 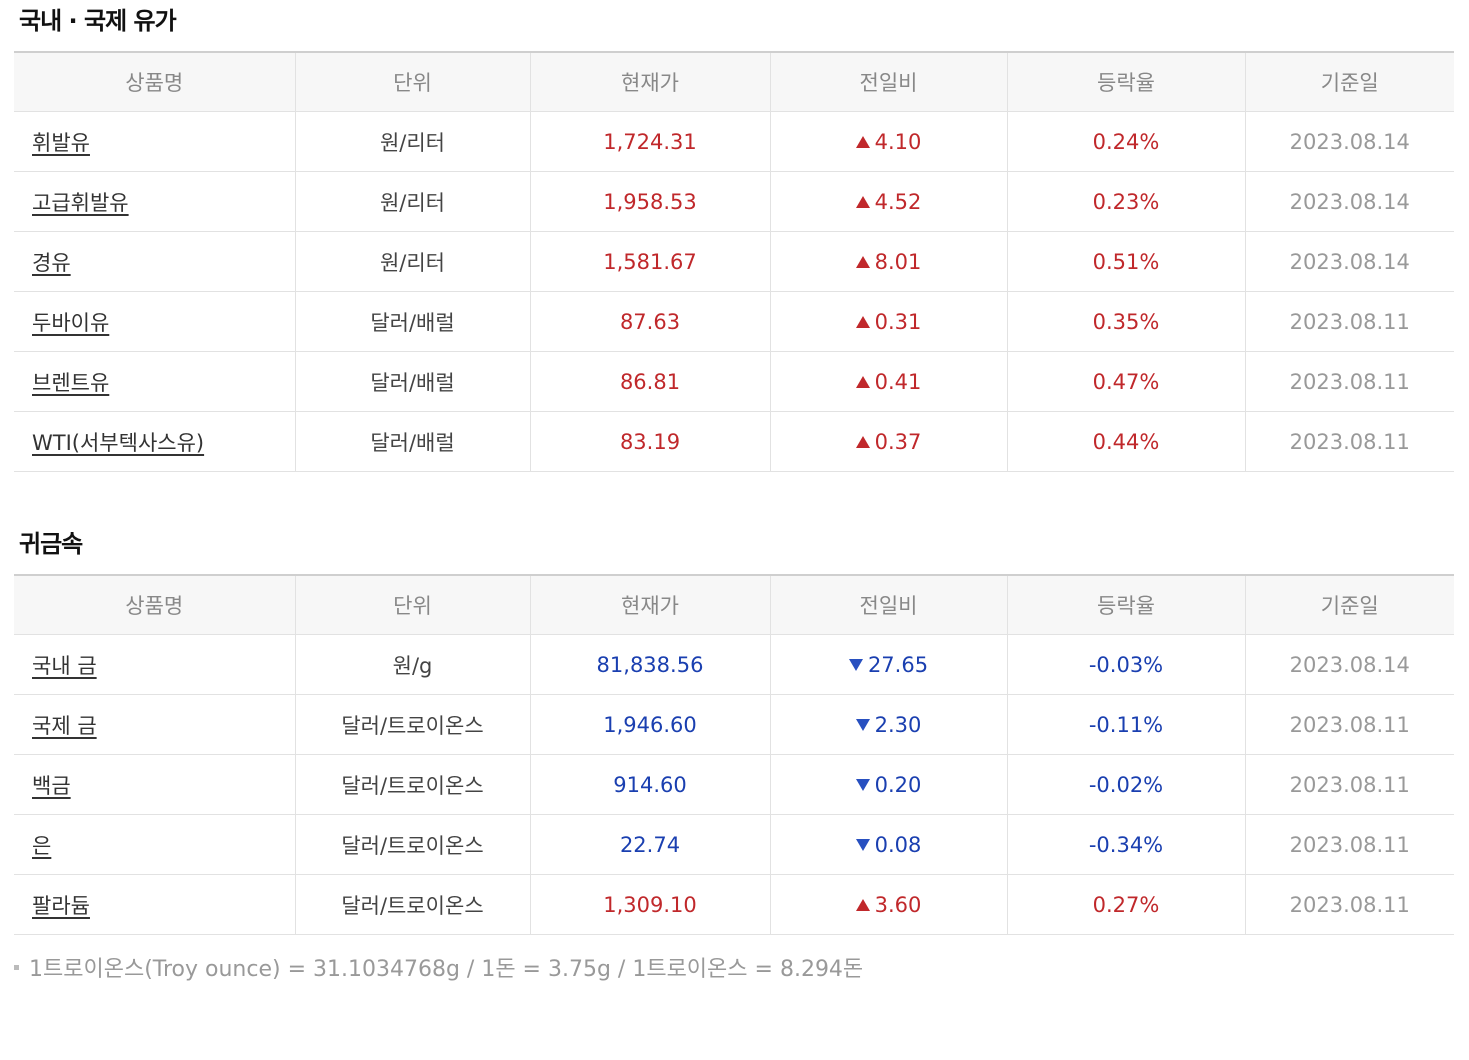 I want to click on product-link: 경유, so click(x=51, y=263).